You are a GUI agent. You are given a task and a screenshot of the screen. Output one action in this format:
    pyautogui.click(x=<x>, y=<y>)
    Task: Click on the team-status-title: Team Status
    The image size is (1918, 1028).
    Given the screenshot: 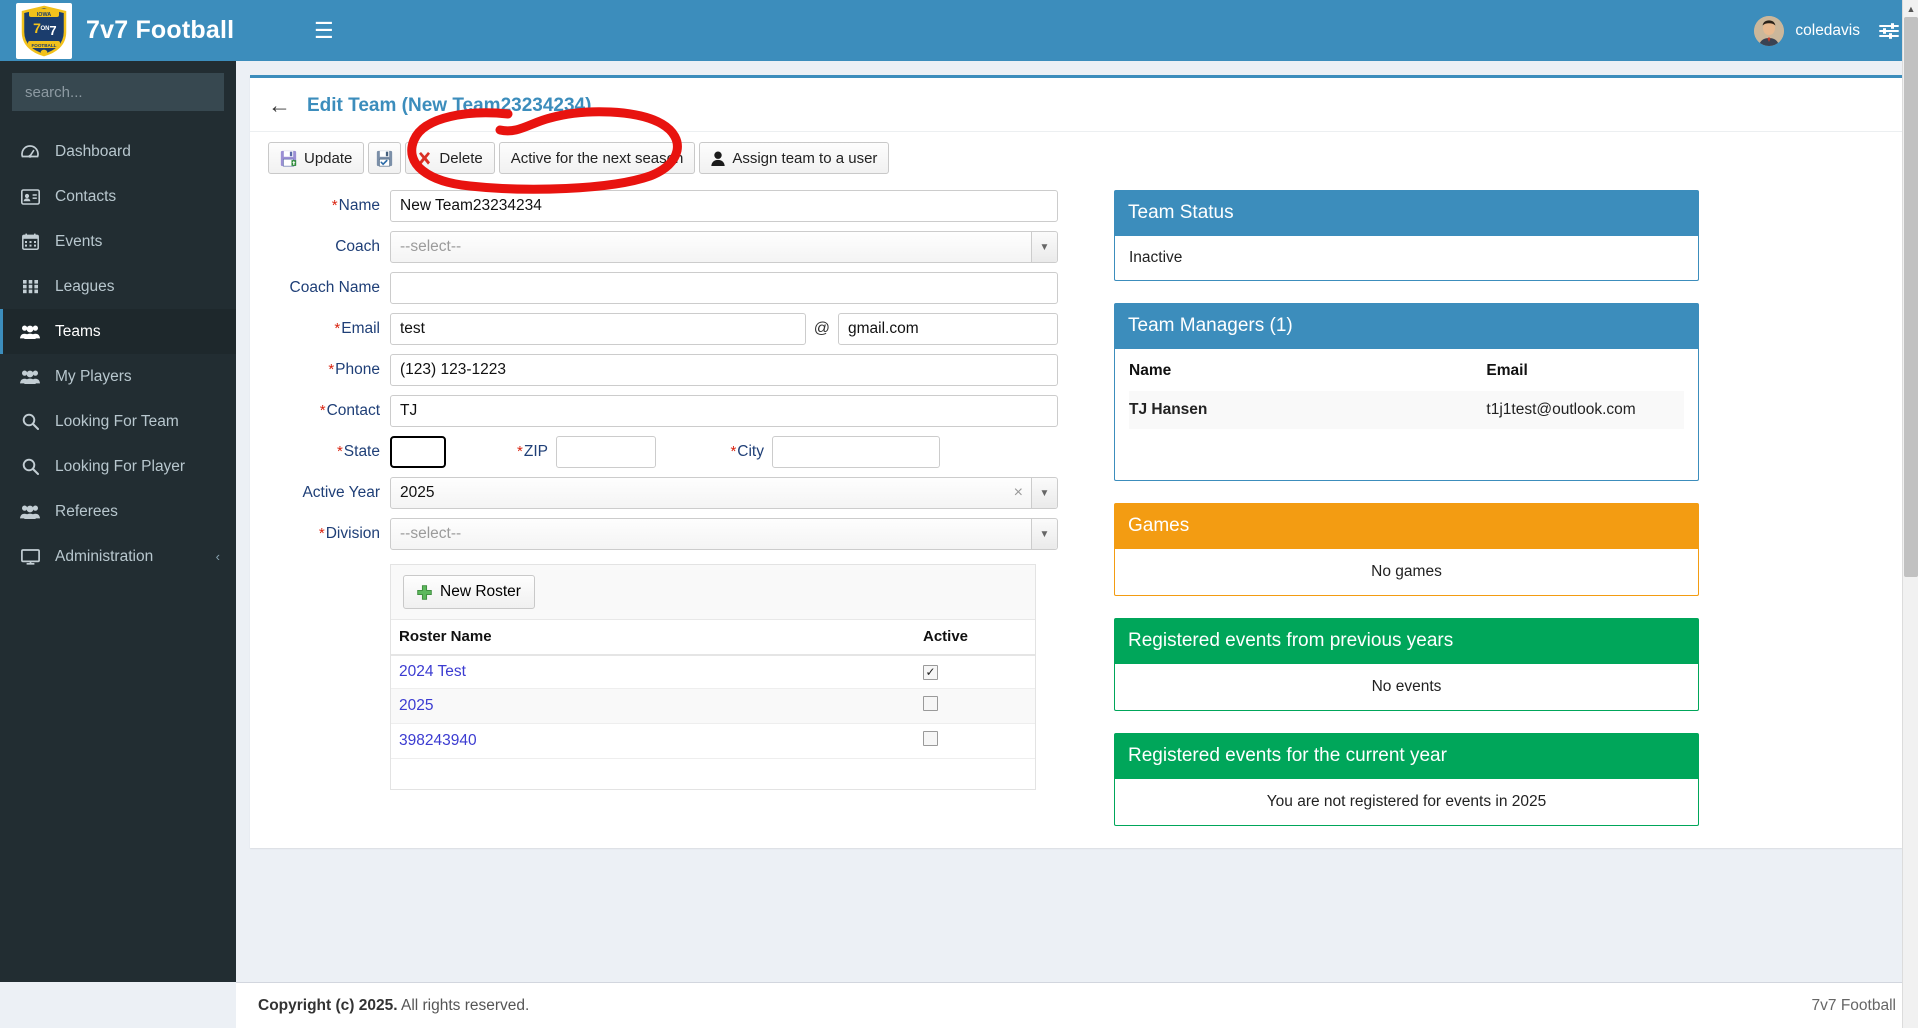 What is the action you would take?
    pyautogui.click(x=1406, y=213)
    